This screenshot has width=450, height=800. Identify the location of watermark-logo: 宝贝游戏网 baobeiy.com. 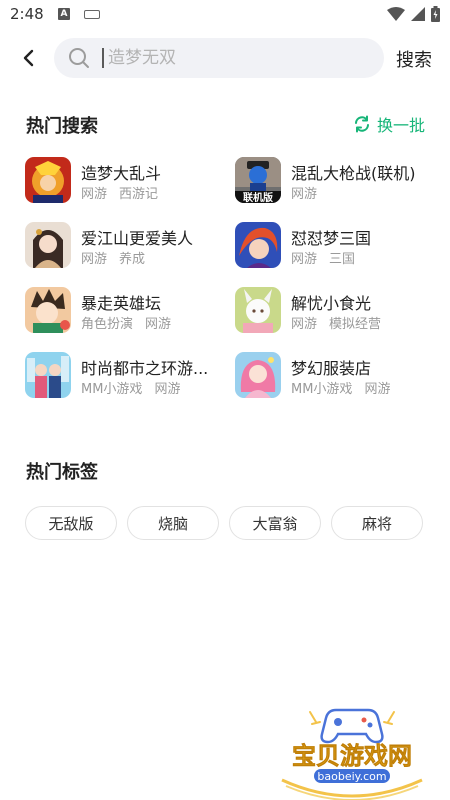
(352, 751).